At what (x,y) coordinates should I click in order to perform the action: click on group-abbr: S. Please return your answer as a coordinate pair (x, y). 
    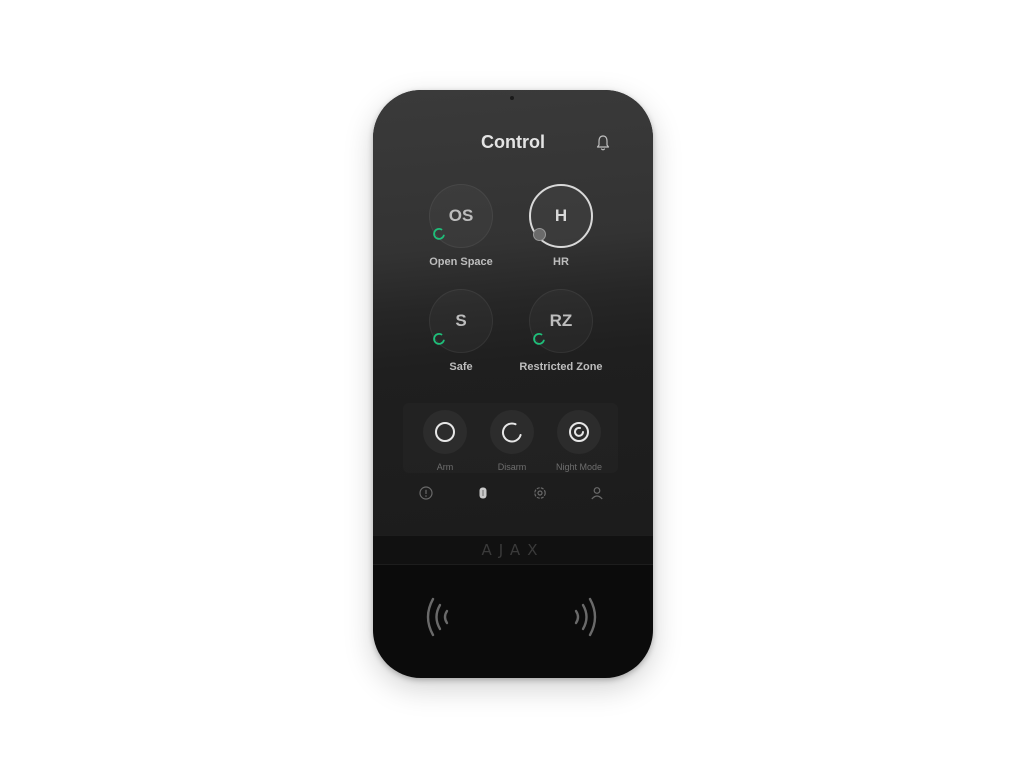
    Looking at the image, I should click on (461, 320).